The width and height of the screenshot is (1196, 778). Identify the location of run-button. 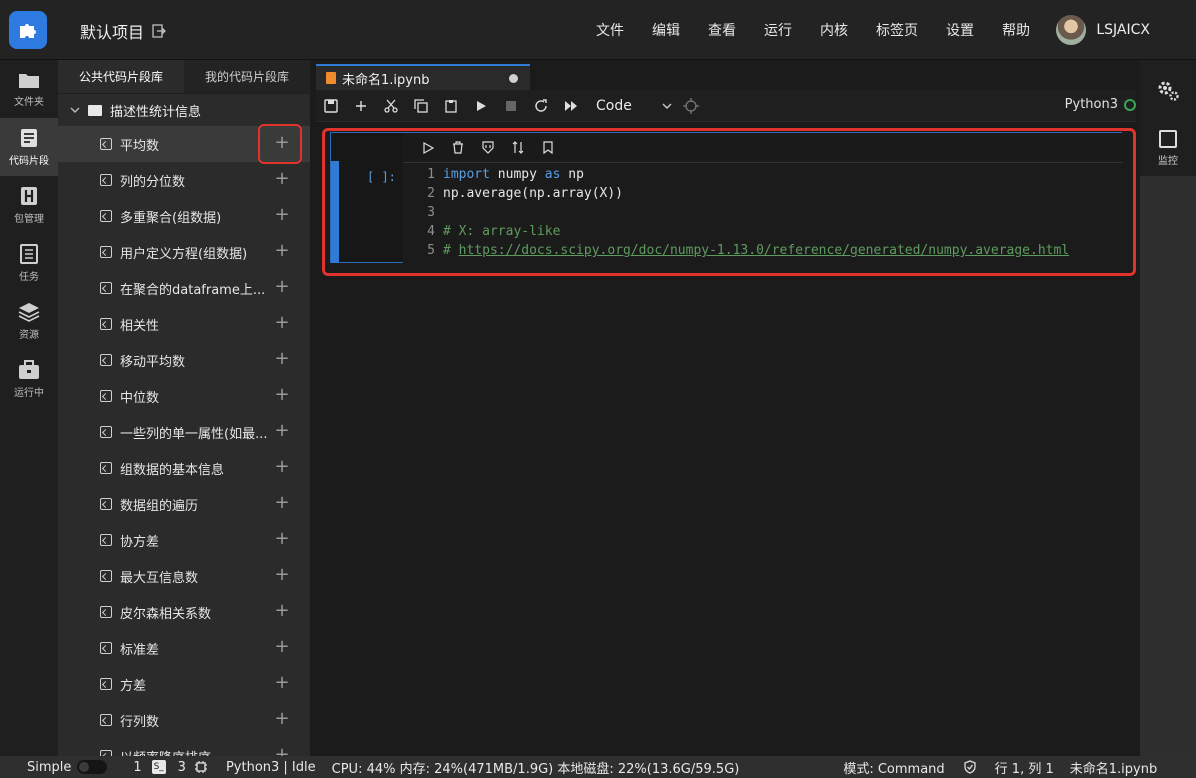
(481, 106).